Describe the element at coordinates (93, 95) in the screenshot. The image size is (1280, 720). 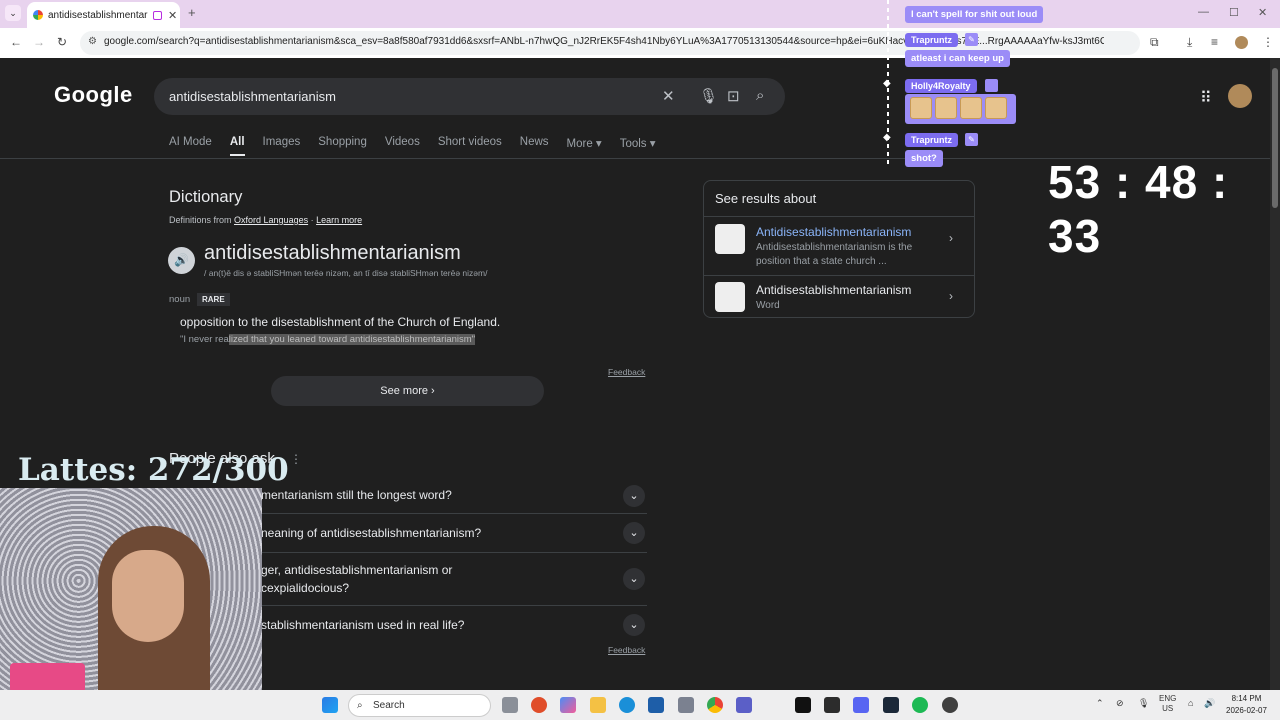
I see `google-logo: Google` at that location.